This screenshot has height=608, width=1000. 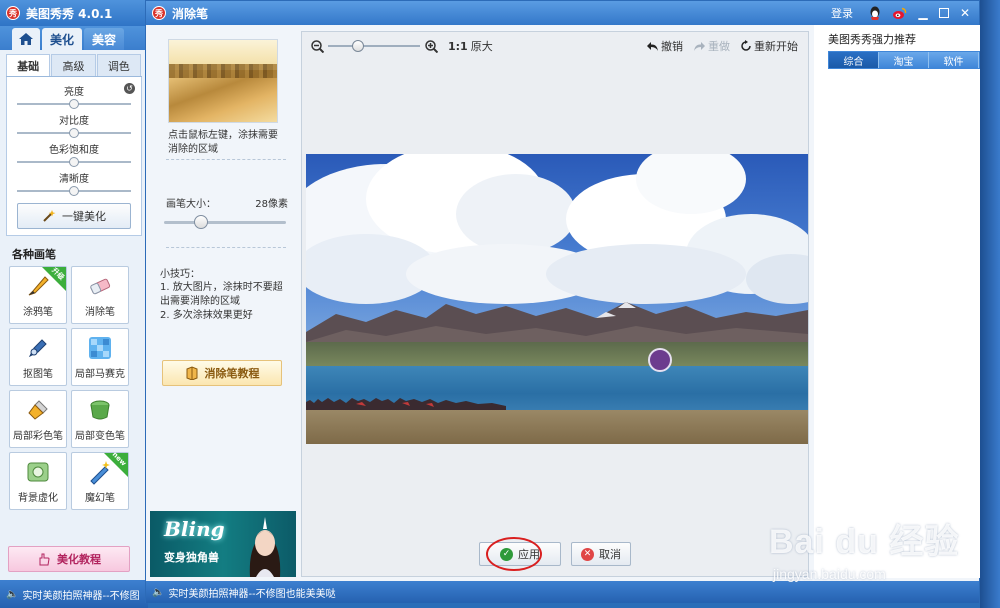 I want to click on reset-icon: ↺, so click(x=129, y=88).